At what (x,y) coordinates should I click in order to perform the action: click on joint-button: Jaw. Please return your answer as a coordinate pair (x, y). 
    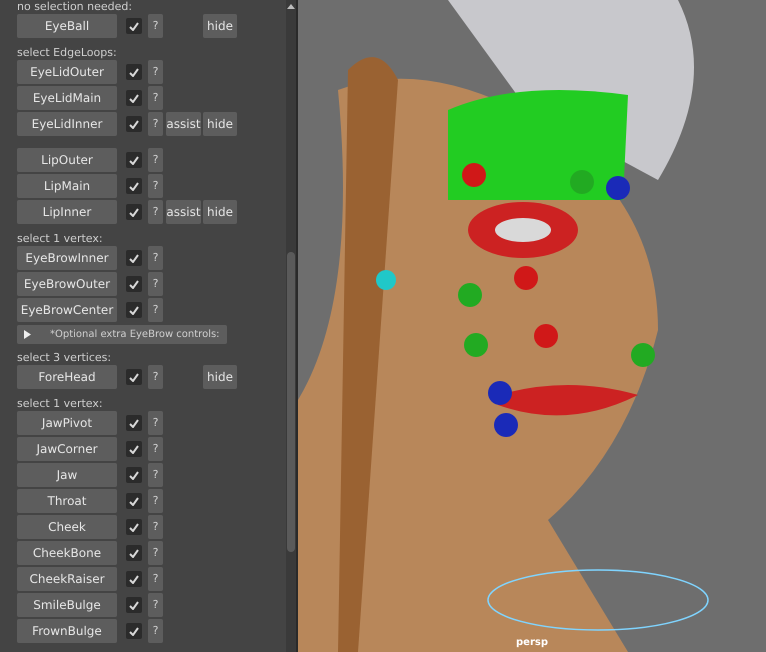
    Looking at the image, I should click on (67, 475).